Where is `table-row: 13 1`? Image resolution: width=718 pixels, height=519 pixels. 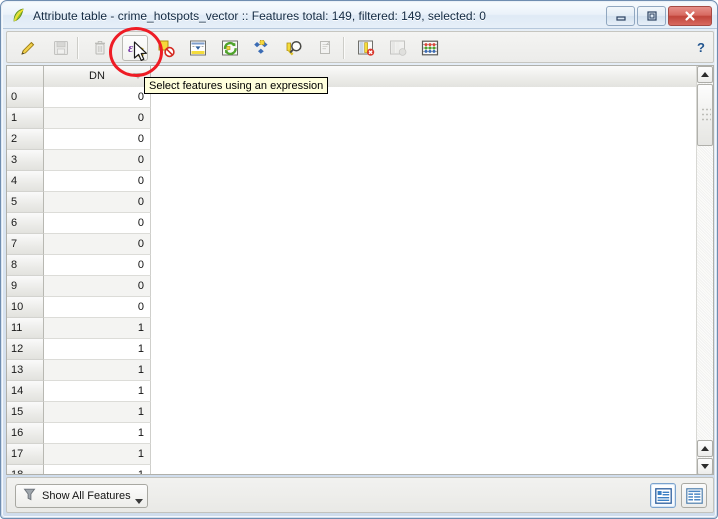
table-row: 13 1 is located at coordinates (360, 370).